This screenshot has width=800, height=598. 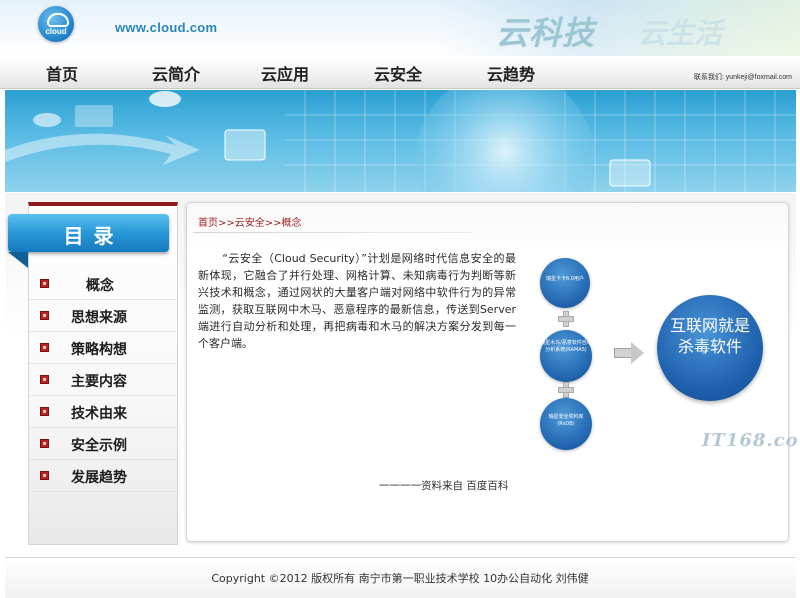 I want to click on sidebar-item-security-examples: 安全示例, so click(x=102, y=444).